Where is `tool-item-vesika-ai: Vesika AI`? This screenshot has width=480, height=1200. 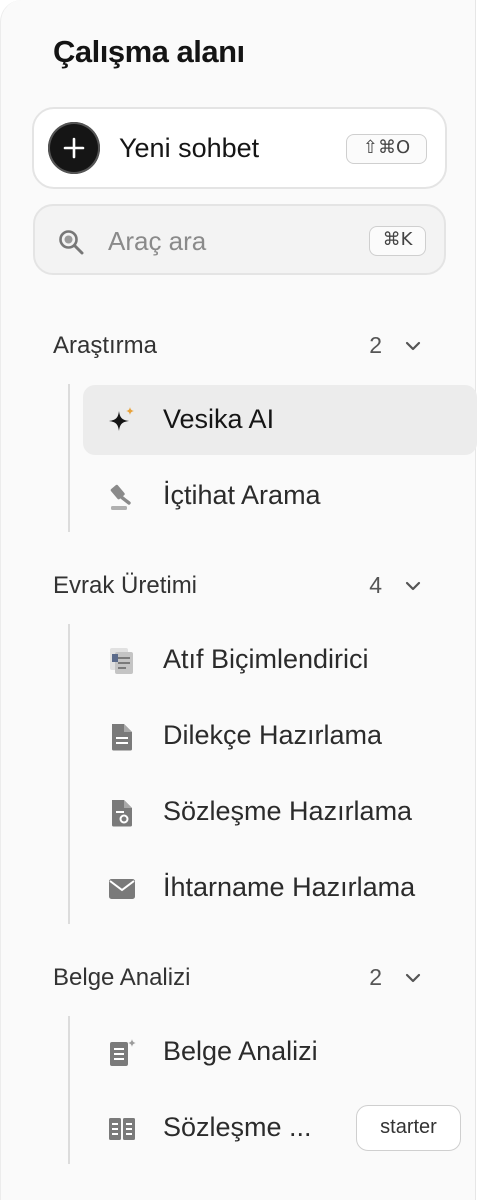
tool-item-vesika-ai: Vesika AI is located at coordinates (280, 420).